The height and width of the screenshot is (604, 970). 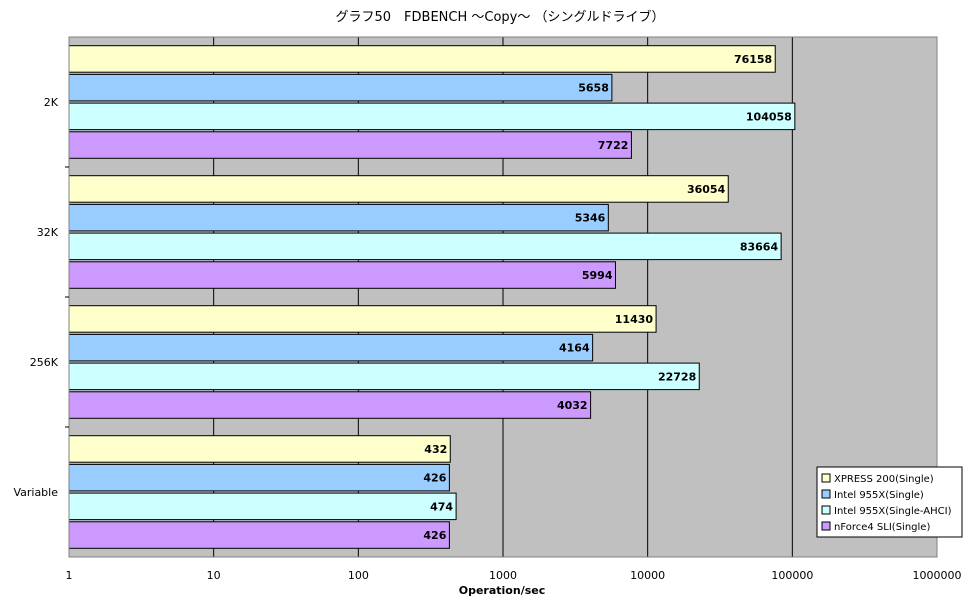 What do you see at coordinates (893, 511) in the screenshot?
I see `legend-label: Intel 955X(Single-AHCI)` at bounding box center [893, 511].